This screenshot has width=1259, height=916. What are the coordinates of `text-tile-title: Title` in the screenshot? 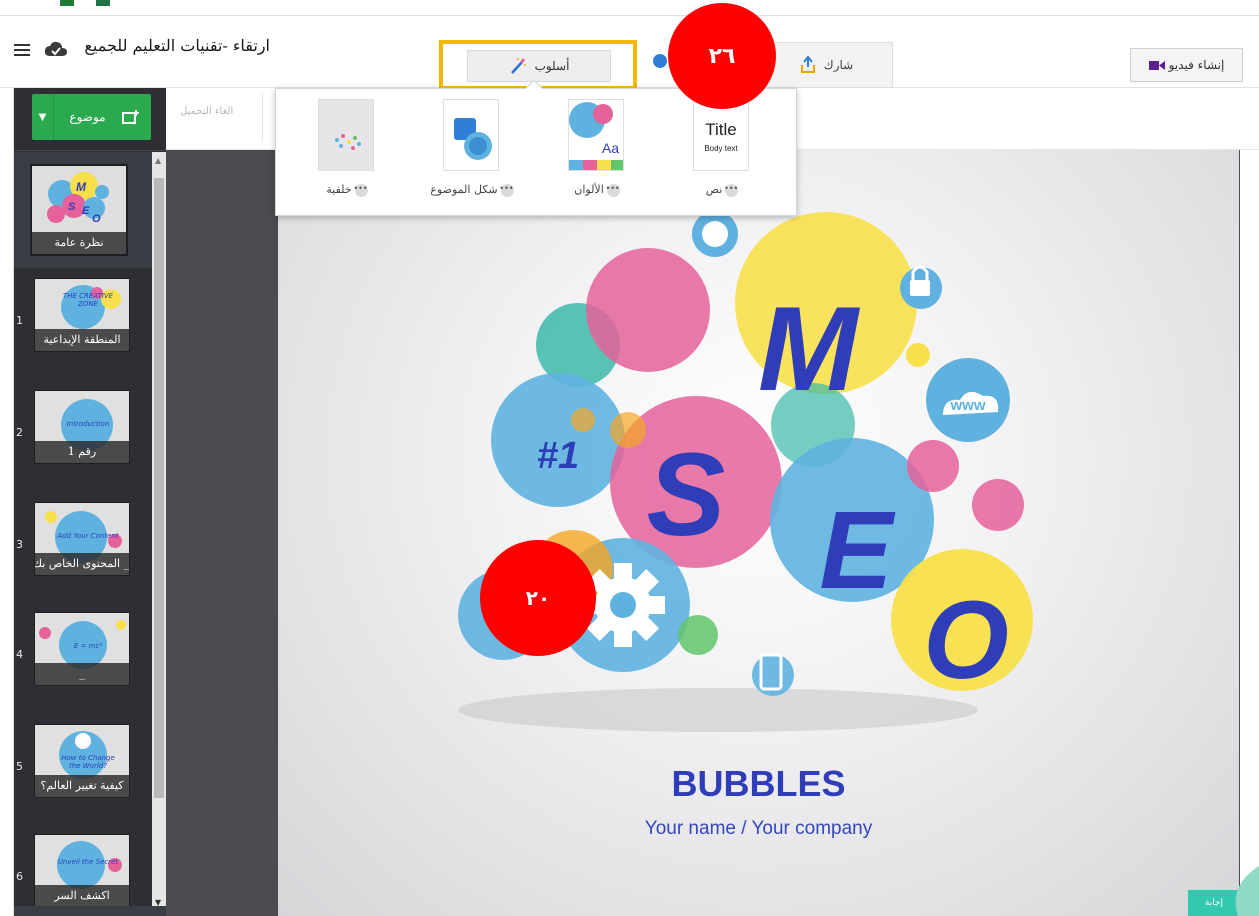 It's located at (721, 129).